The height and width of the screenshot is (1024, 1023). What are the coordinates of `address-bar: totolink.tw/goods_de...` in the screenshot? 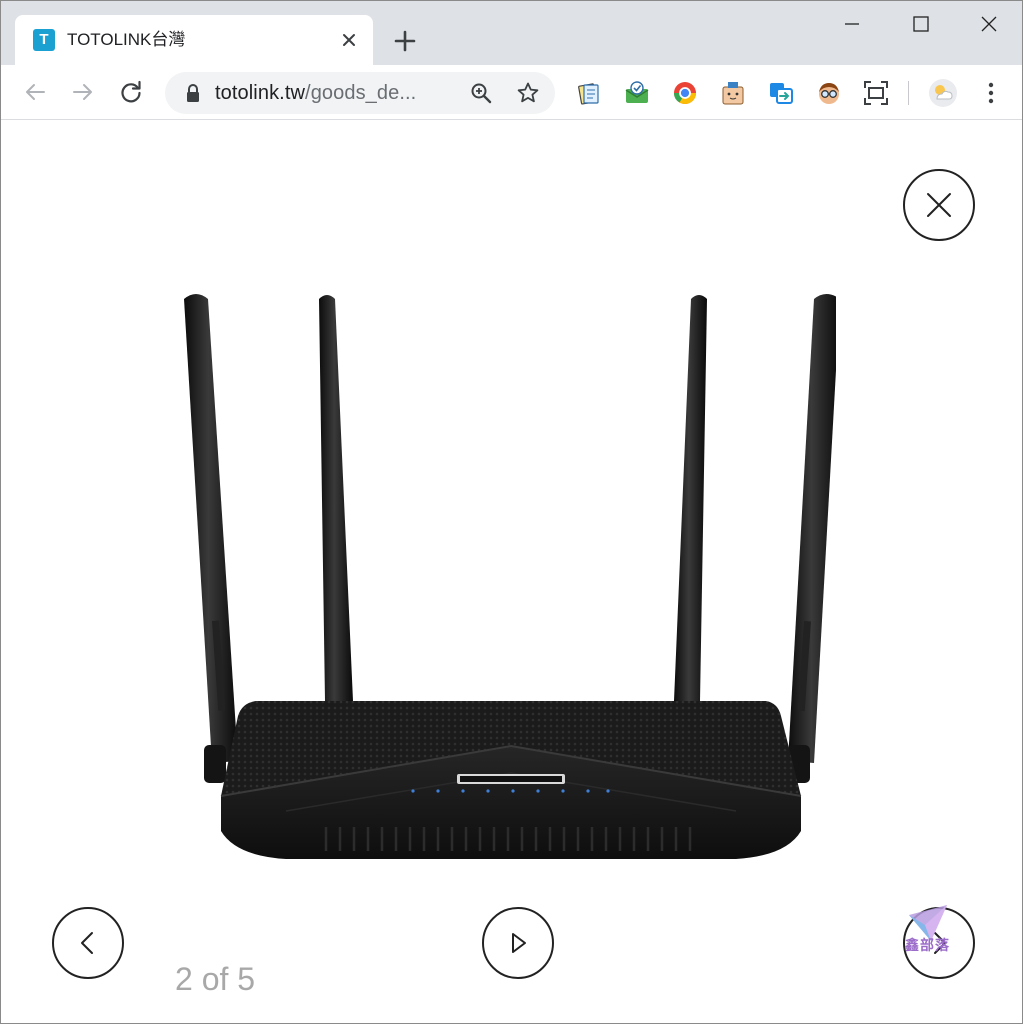 It's located at (360, 93).